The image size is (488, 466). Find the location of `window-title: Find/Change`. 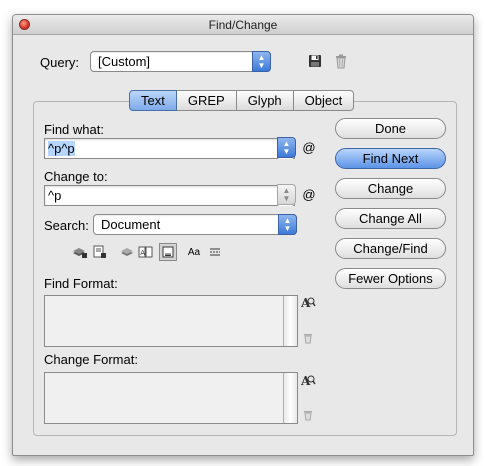

window-title: Find/Change is located at coordinates (243, 25).